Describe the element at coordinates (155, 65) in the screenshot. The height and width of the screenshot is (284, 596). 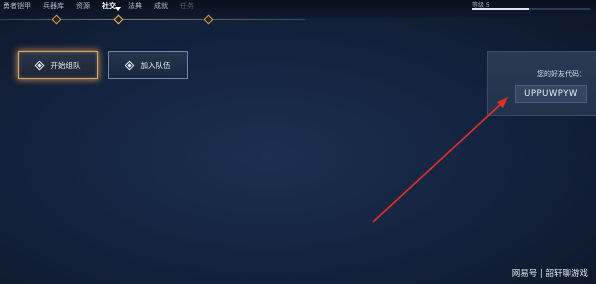
I see `join-team-label: 加入队伍` at that location.